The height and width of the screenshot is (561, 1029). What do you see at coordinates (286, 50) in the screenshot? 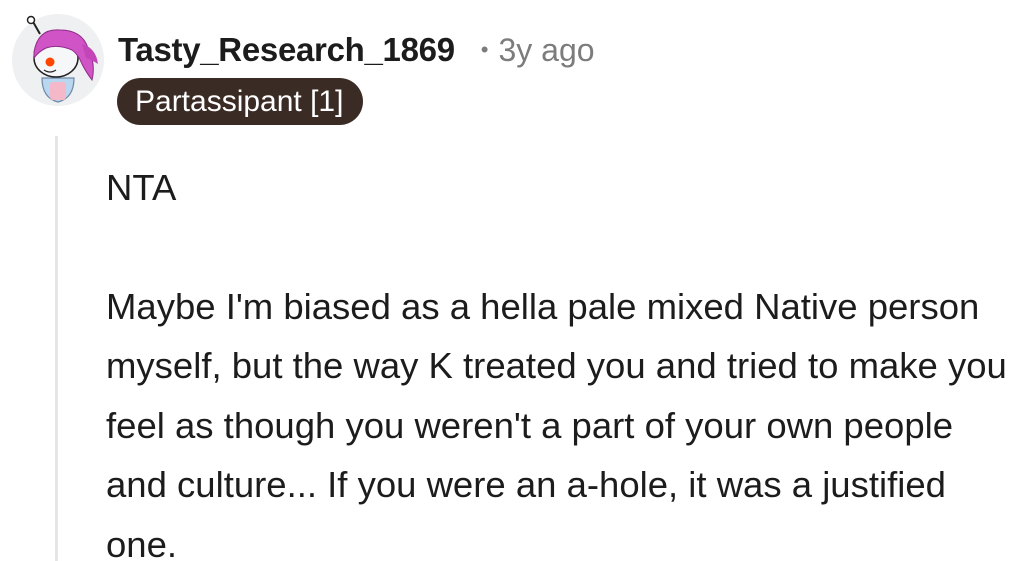
I see `username-link: Tasty_Research_1869` at bounding box center [286, 50].